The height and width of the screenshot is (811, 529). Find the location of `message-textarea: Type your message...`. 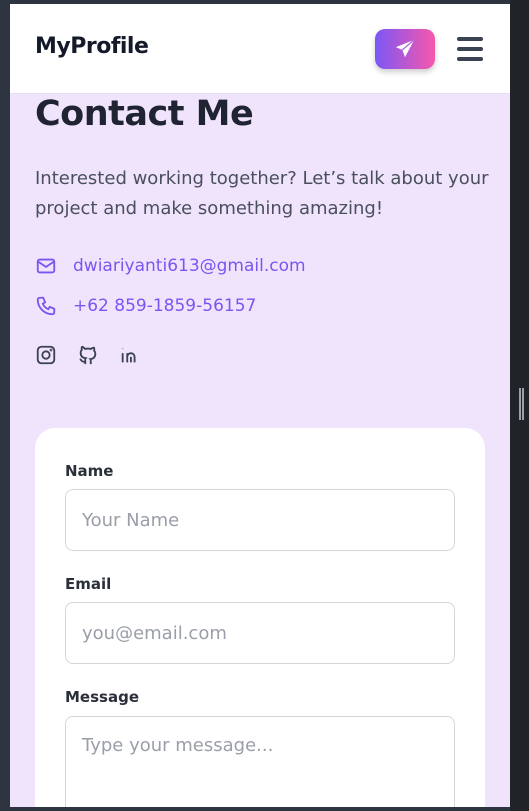

message-textarea: Type your message... is located at coordinates (260, 761).